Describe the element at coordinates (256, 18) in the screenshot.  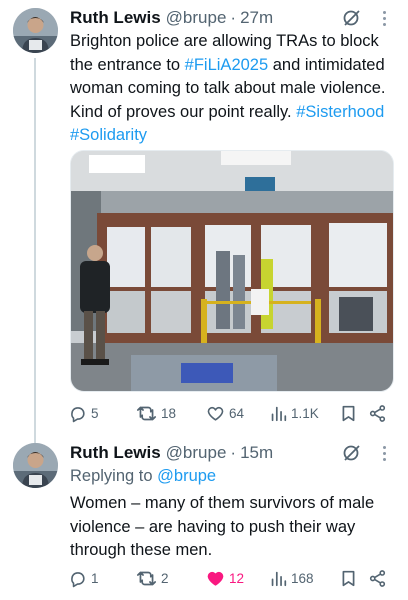
I see `timestamp: 27m` at that location.